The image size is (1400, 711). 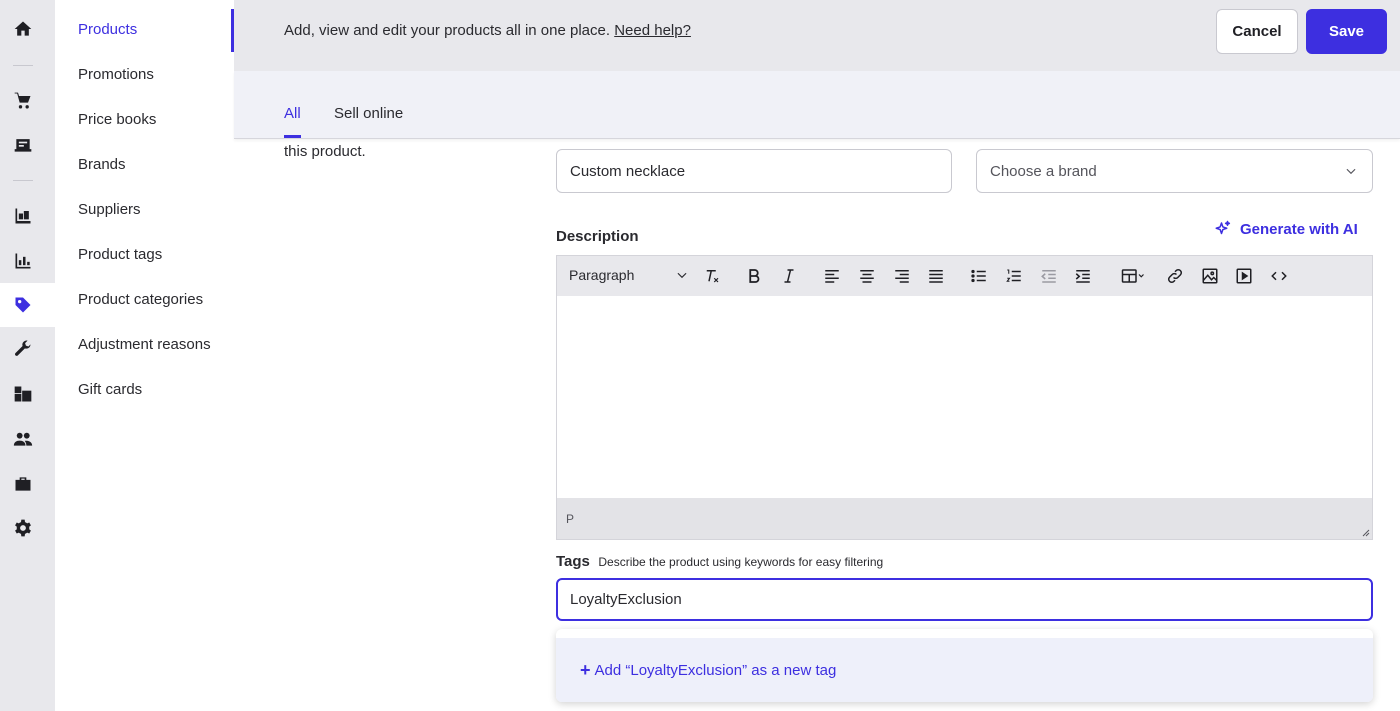 What do you see at coordinates (23, 484) in the screenshot?
I see `briefcase-icon` at bounding box center [23, 484].